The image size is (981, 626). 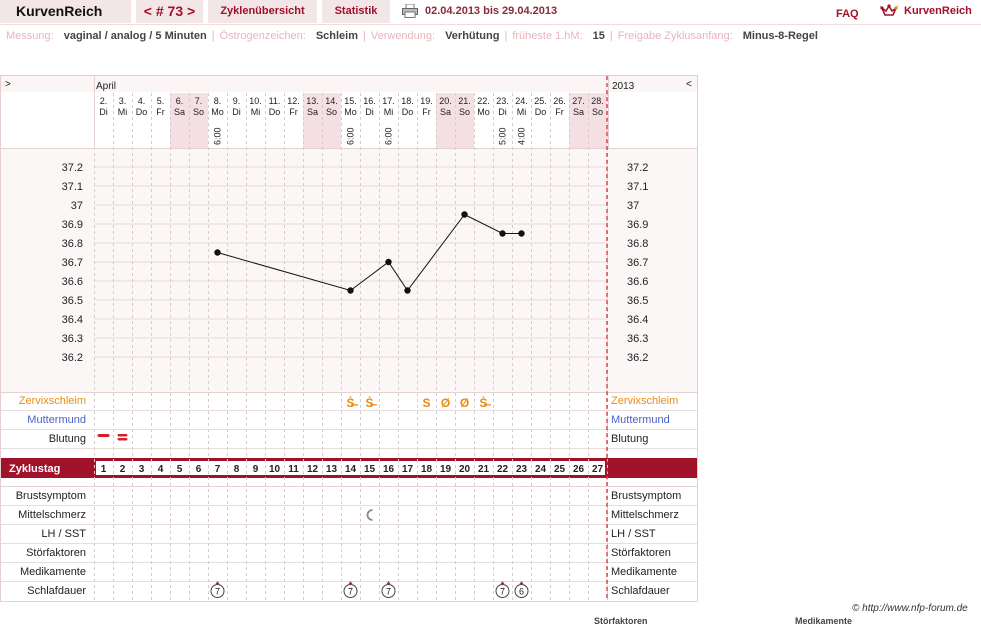 I want to click on cycle-day-number: 5, so click(x=180, y=469).